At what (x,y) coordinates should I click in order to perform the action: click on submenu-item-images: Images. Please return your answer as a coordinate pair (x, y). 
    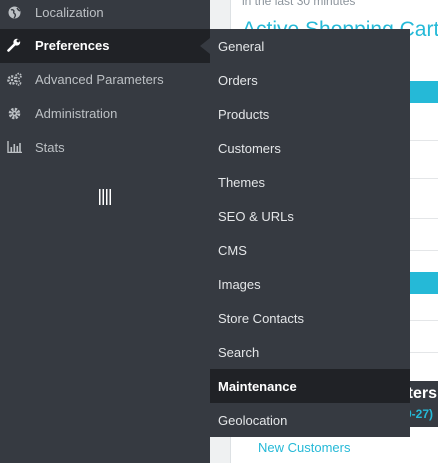
    Looking at the image, I should click on (310, 284).